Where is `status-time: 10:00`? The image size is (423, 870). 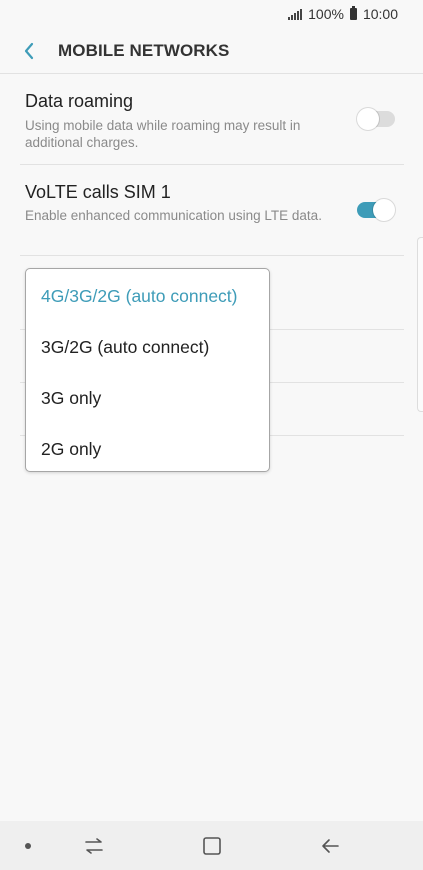
status-time: 10:00 is located at coordinates (380, 14).